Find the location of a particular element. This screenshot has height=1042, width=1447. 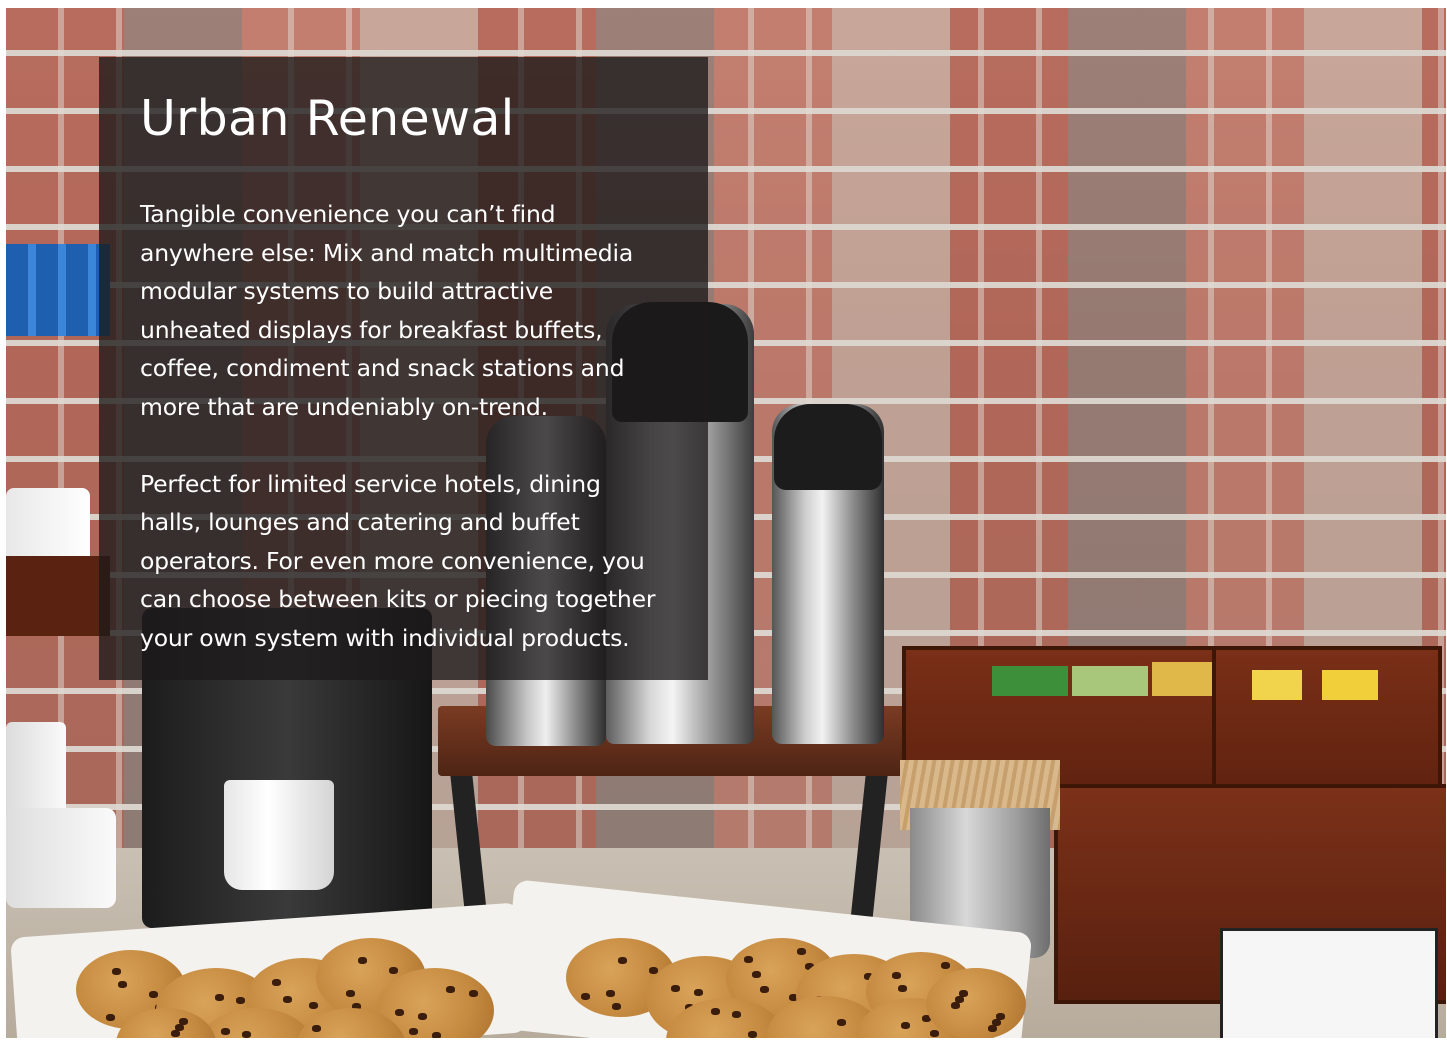

bowl-stack is located at coordinates (61, 858).